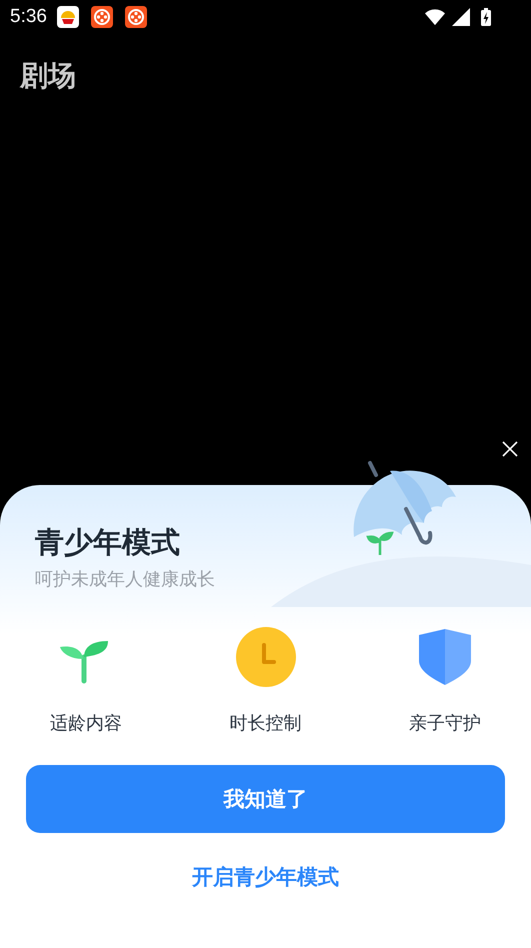 The image size is (531, 948). What do you see at coordinates (510, 449) in the screenshot?
I see `close-icon` at bounding box center [510, 449].